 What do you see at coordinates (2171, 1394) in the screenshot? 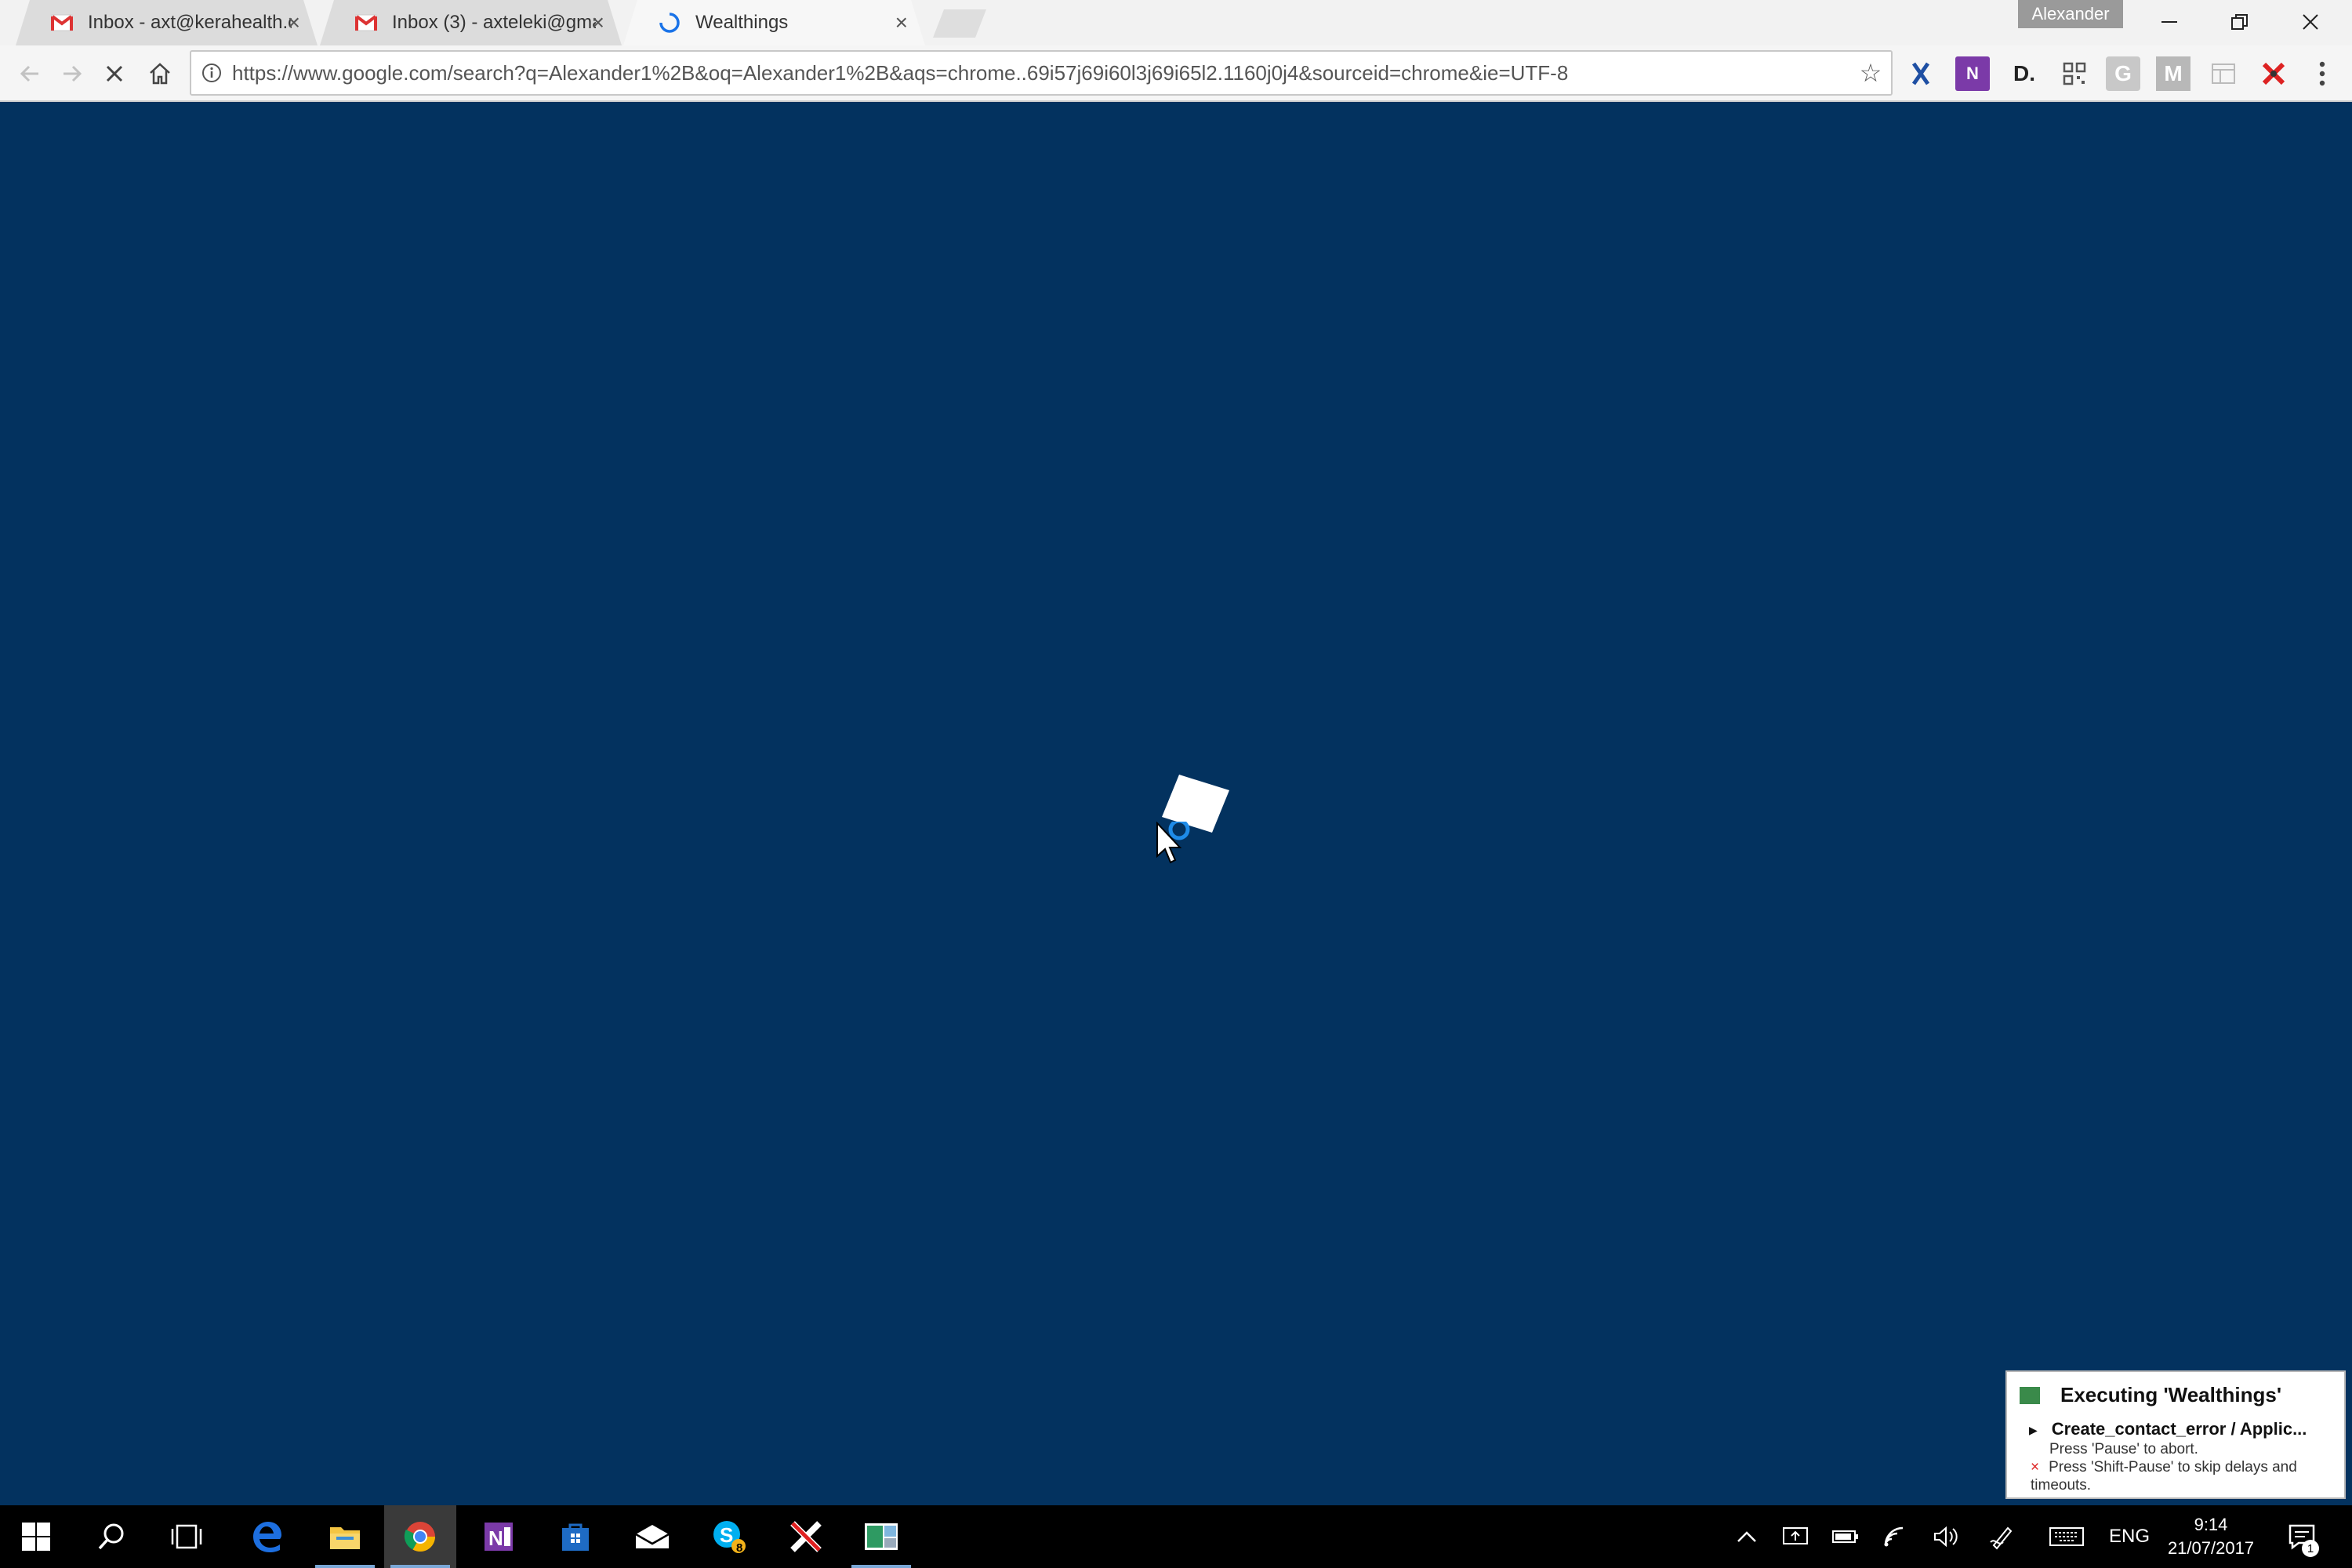
I see `execution-title: Executing 'Wealthings'` at bounding box center [2171, 1394].